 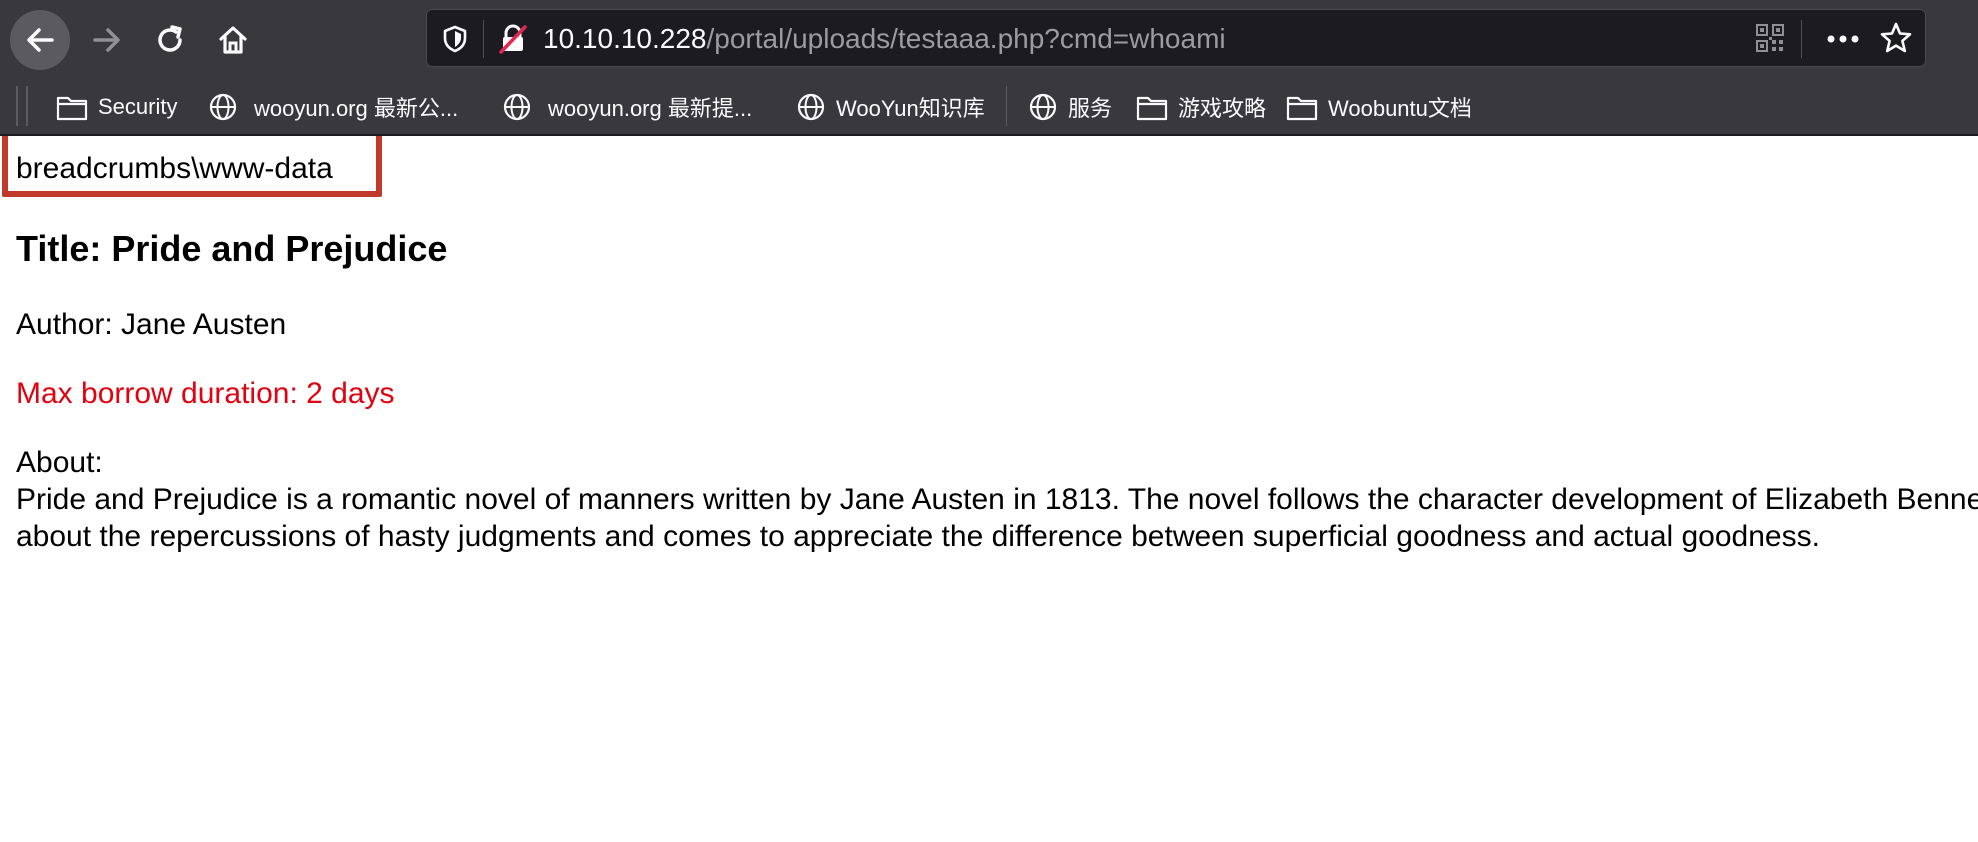 I want to click on forward-button, so click(x=107, y=40).